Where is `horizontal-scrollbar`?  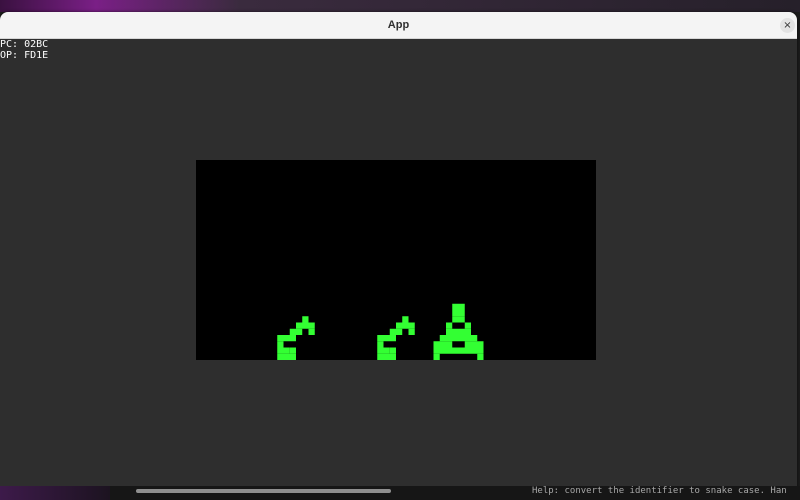
horizontal-scrollbar is located at coordinates (263, 491).